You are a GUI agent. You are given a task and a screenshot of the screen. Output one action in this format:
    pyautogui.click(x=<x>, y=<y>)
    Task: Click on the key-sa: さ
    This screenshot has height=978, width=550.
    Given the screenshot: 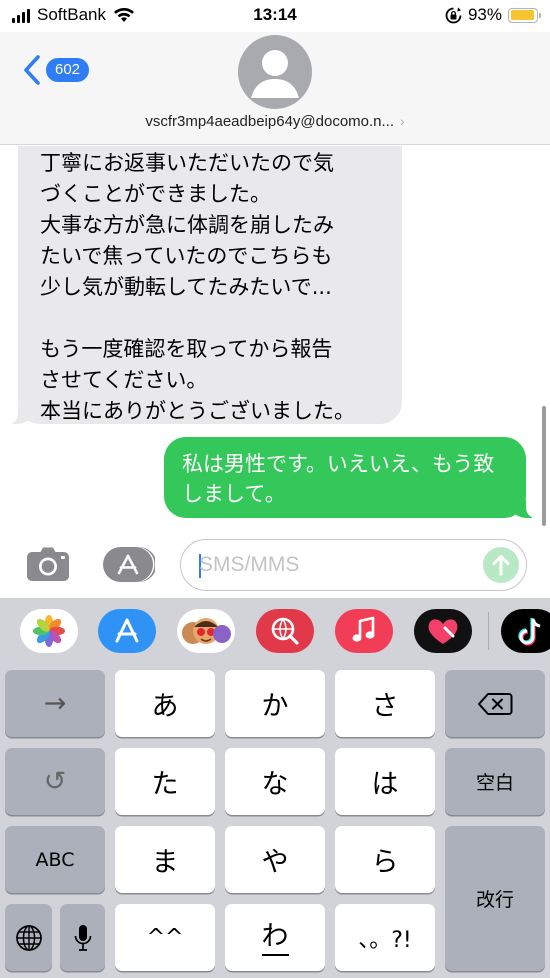 What is the action you would take?
    pyautogui.click(x=385, y=703)
    